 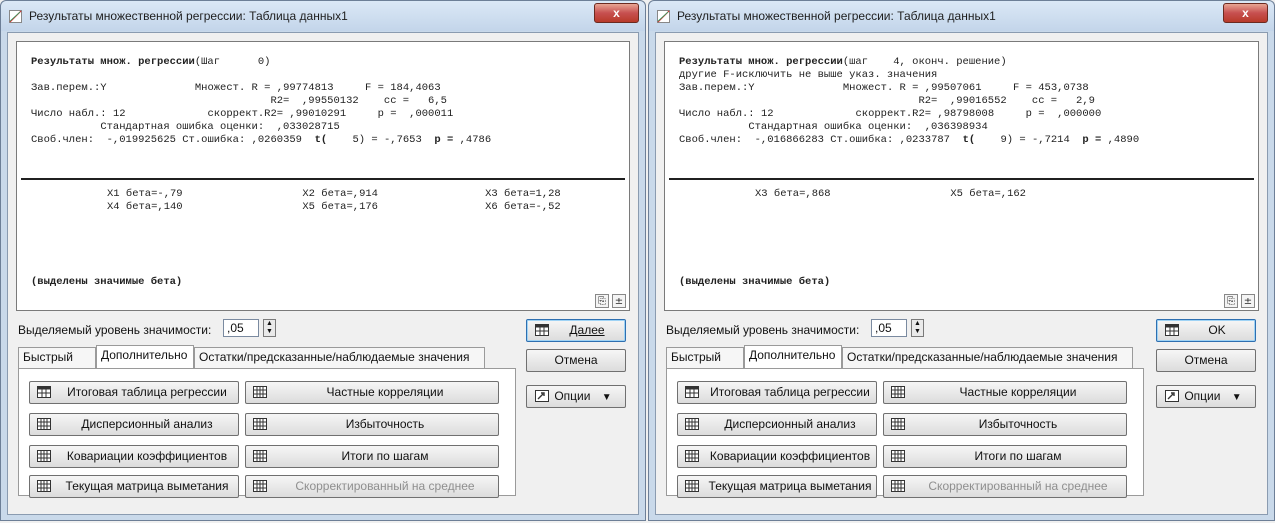 What do you see at coordinates (761, 62) in the screenshot?
I see `results-header-bold: Результаты множ. регрессии` at bounding box center [761, 62].